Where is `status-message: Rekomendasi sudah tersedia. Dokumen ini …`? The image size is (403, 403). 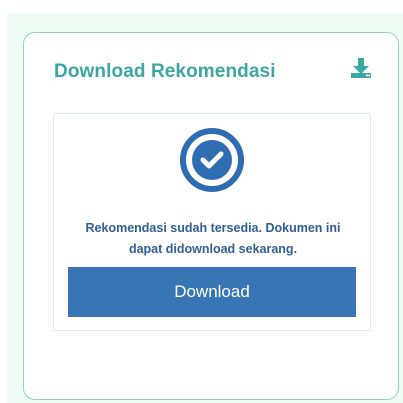 status-message: Rekomendasi sudah tersedia. Dokumen ini … is located at coordinates (213, 239).